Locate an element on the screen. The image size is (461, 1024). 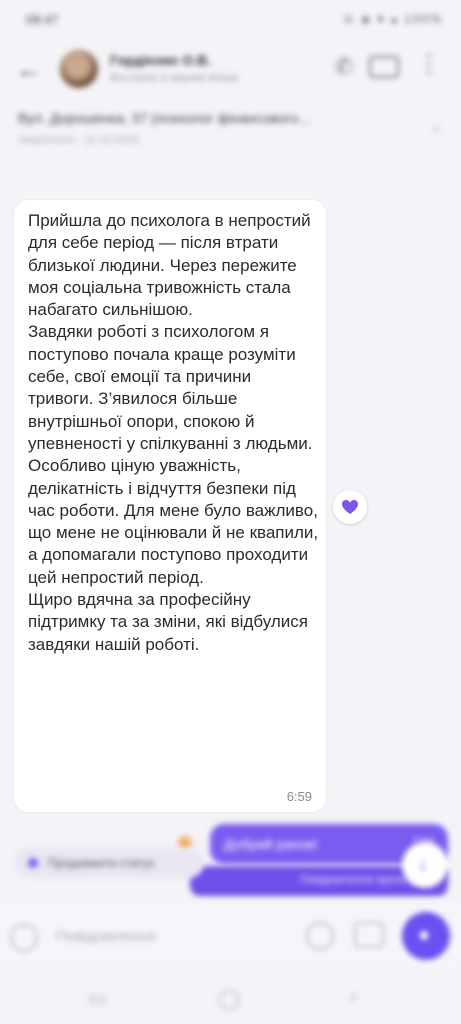
status-time: 09:47 is located at coordinates (42, 19).